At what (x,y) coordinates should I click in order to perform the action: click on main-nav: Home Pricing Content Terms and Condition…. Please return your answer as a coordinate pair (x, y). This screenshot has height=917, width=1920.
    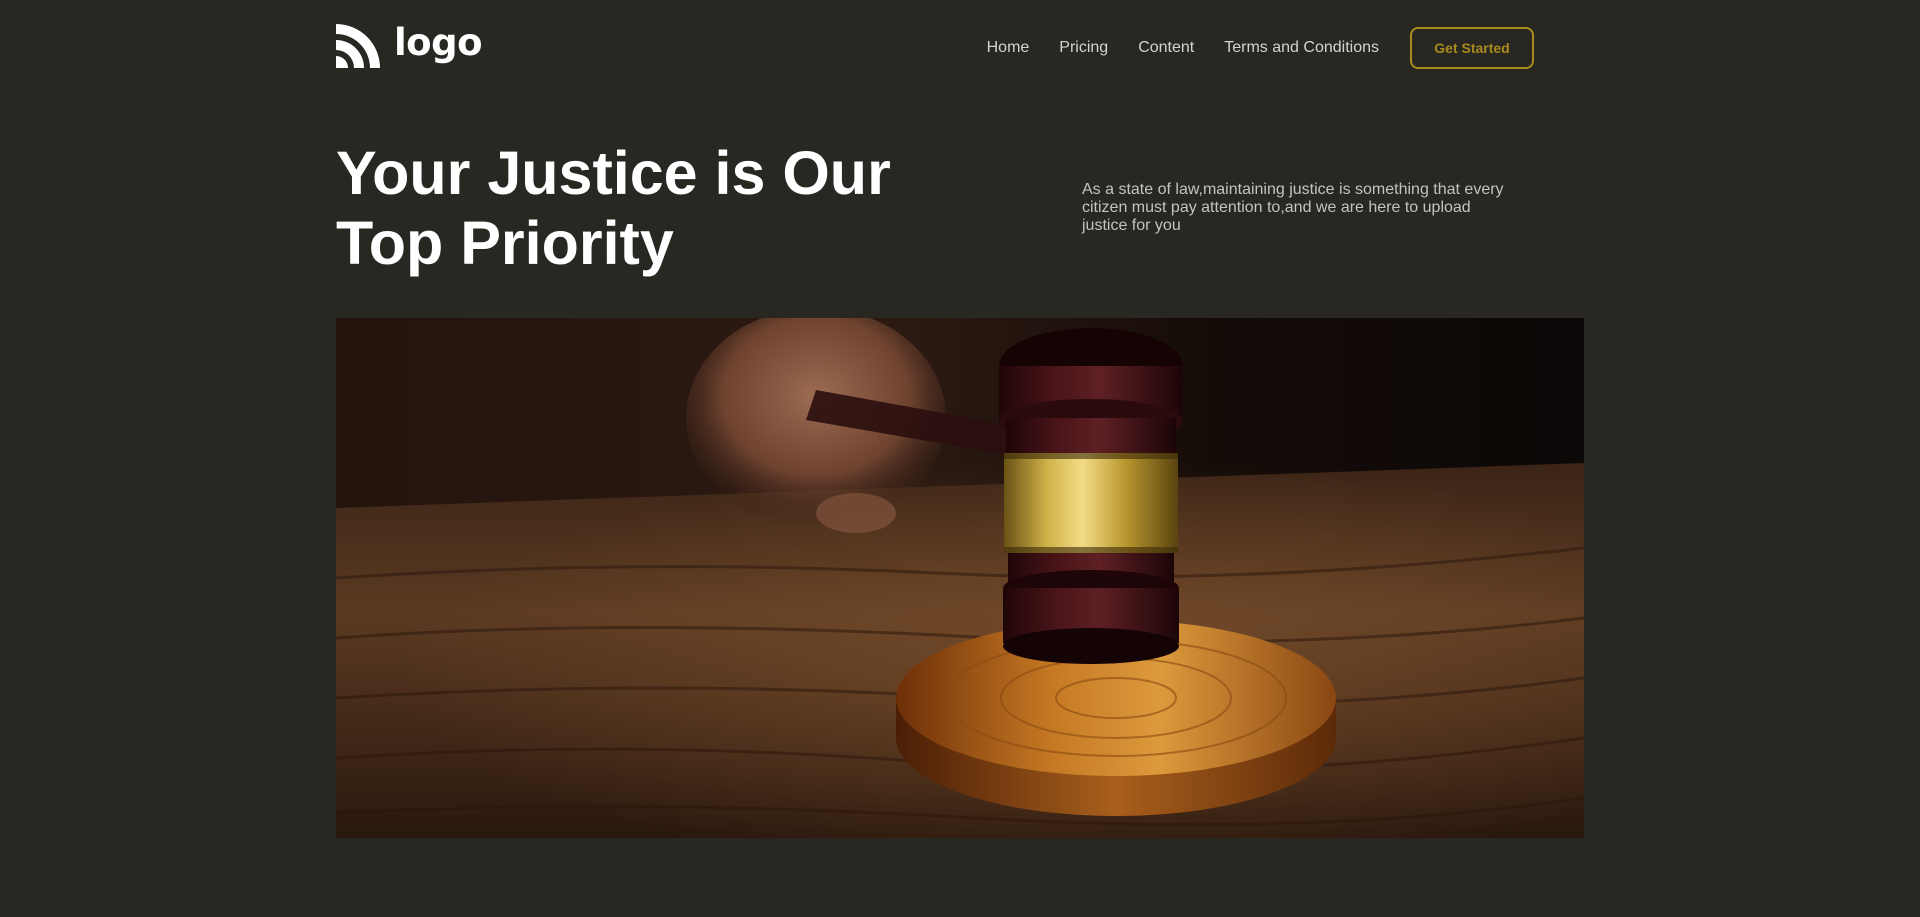
    Looking at the image, I should click on (1260, 48).